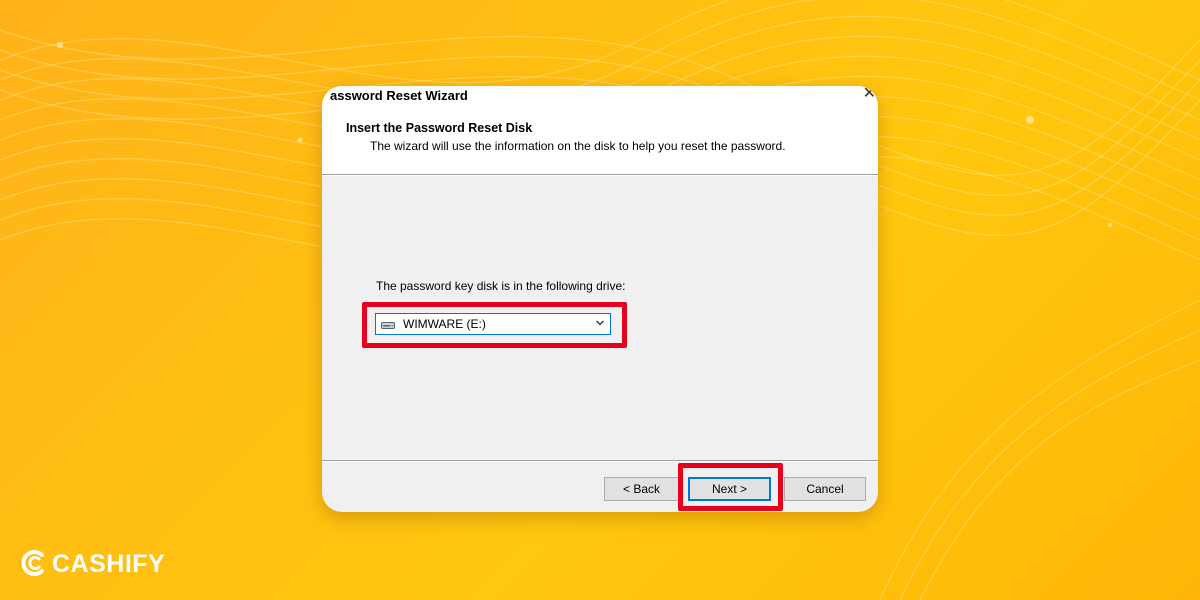 This screenshot has width=1200, height=600. Describe the element at coordinates (869, 94) in the screenshot. I see `close-icon: ✕` at that location.